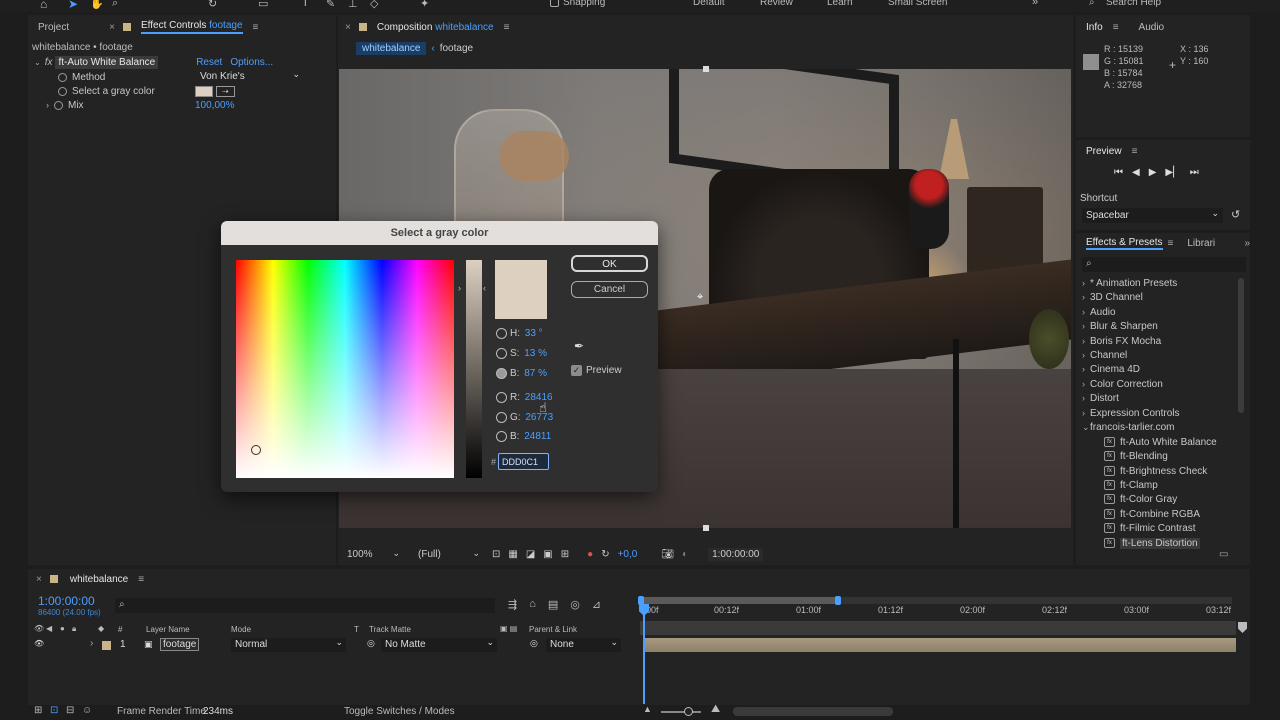 This screenshot has height=720, width=1280. What do you see at coordinates (391, 48) in the screenshot?
I see `crumb-whitebalance: whitebalance` at bounding box center [391, 48].